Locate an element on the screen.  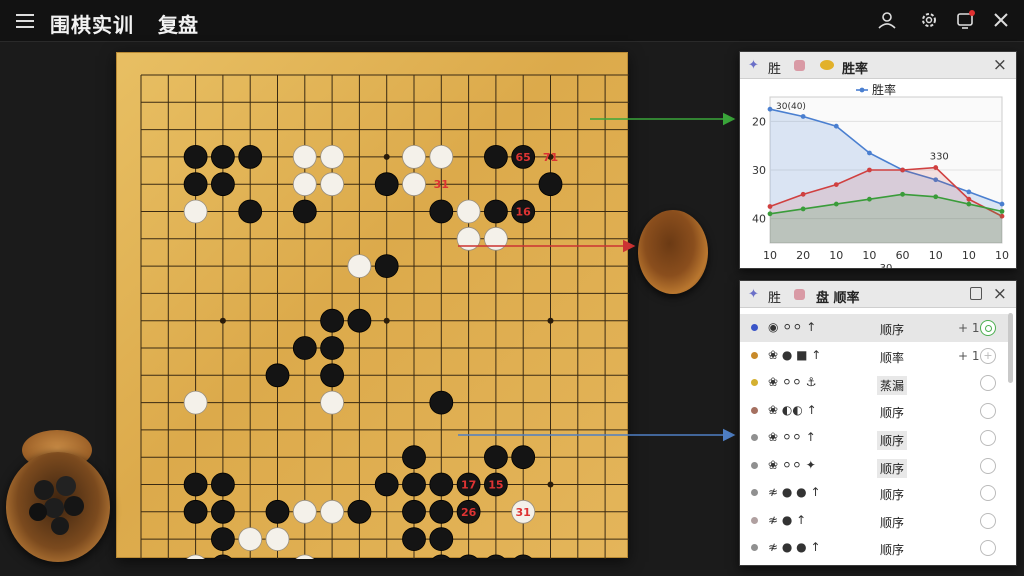
notification-icon is located at coordinates (965, 20).